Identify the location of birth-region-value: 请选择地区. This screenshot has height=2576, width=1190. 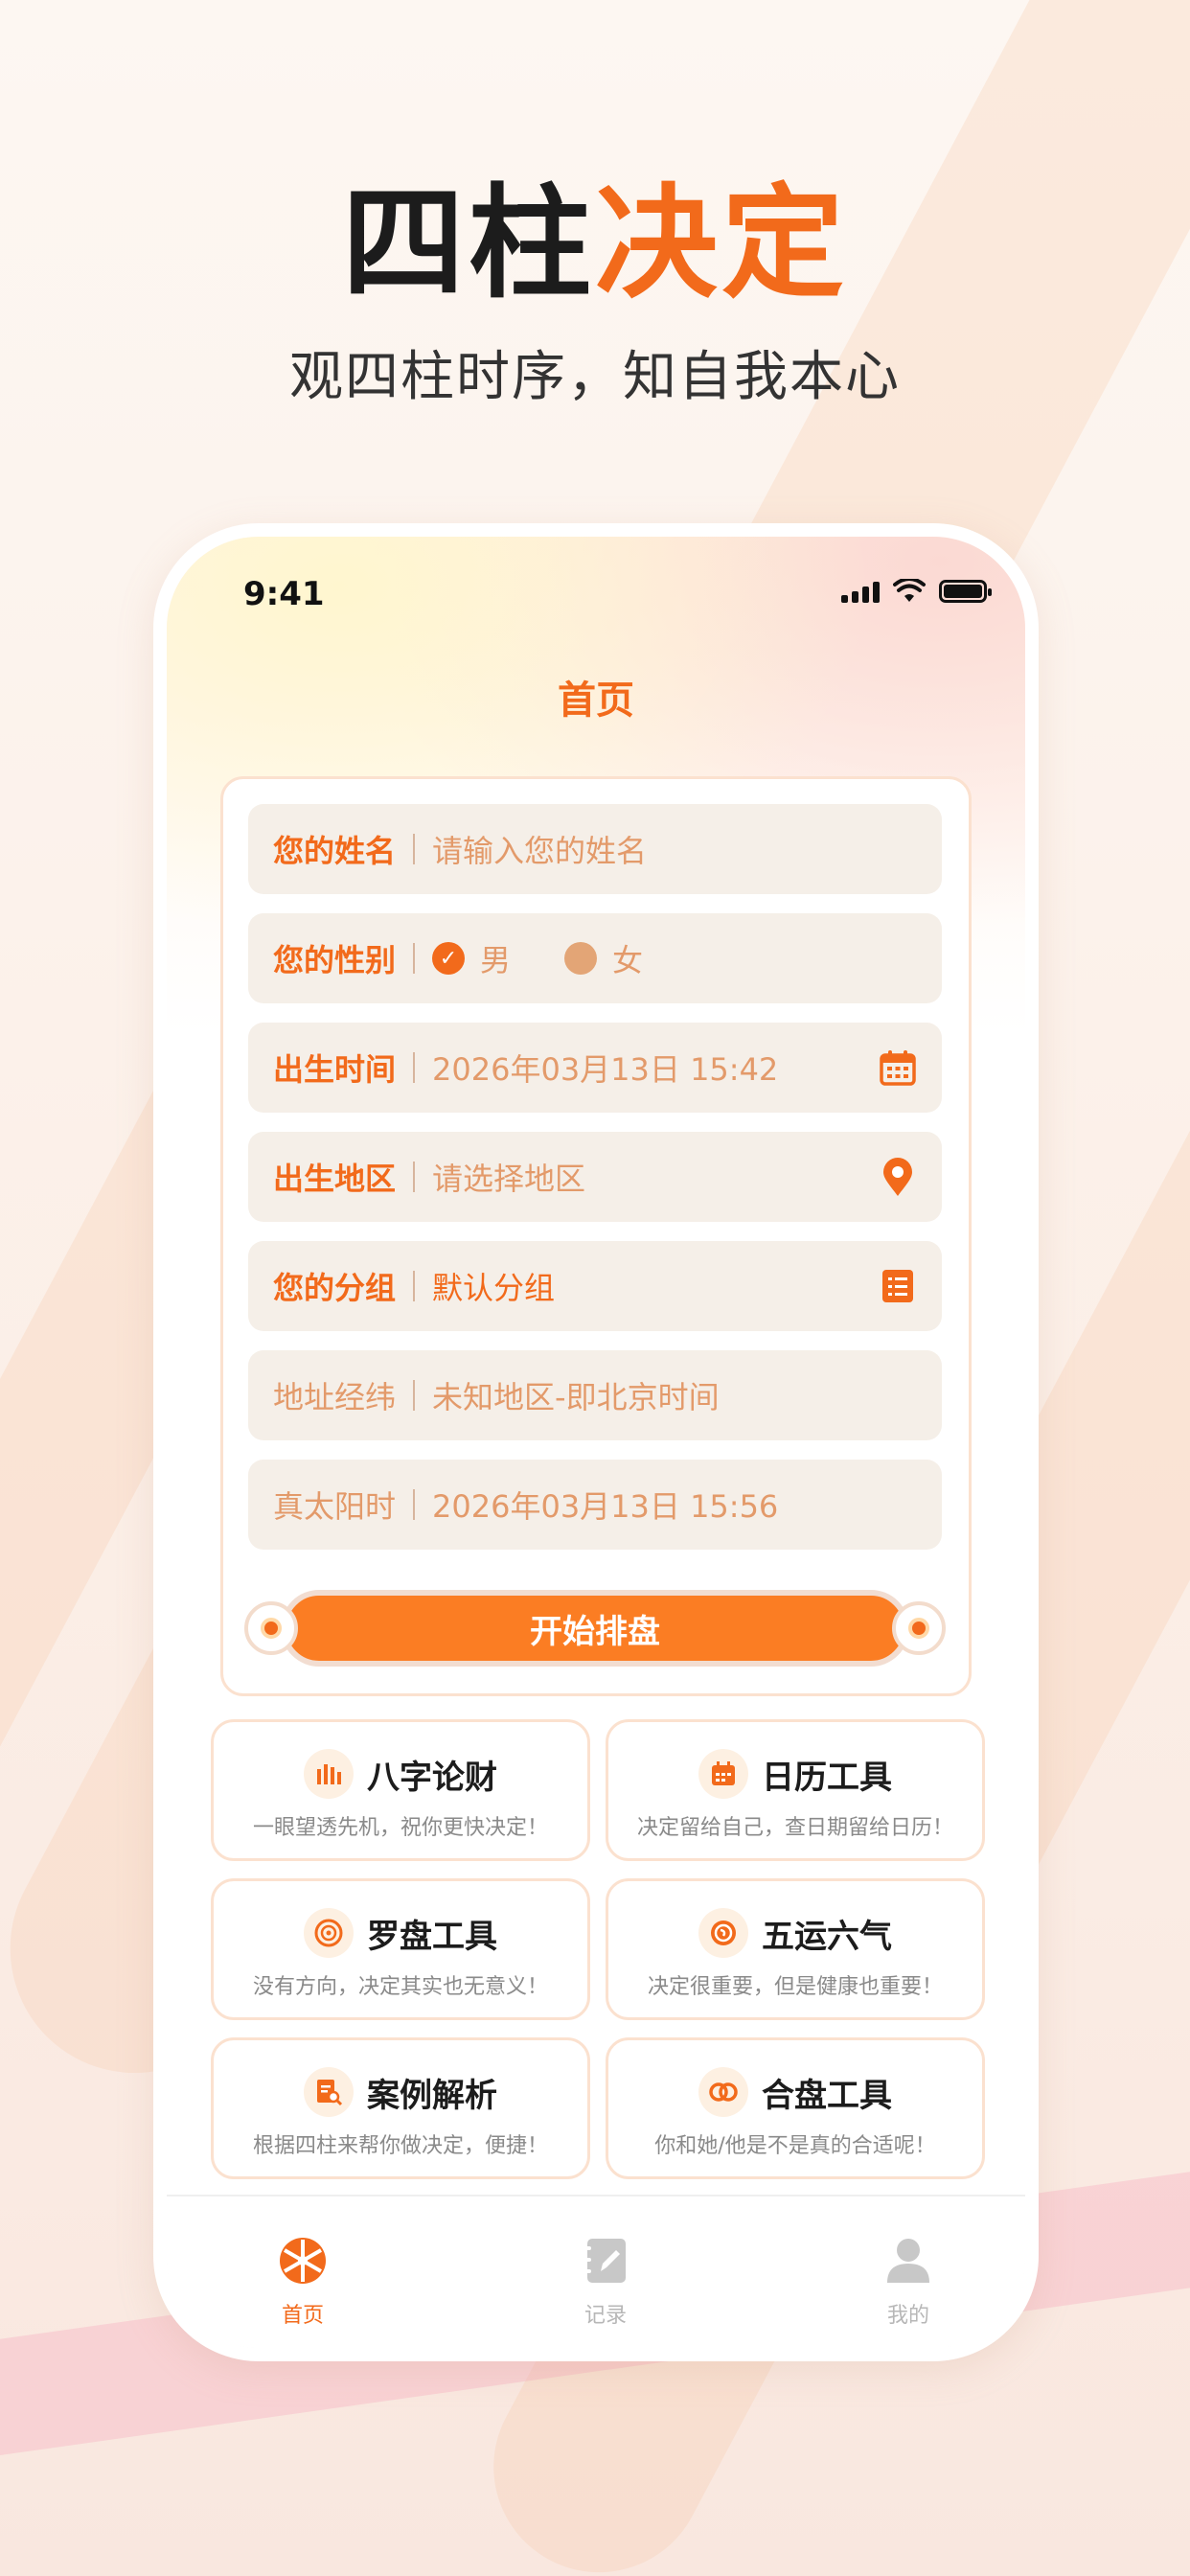
(655, 1177).